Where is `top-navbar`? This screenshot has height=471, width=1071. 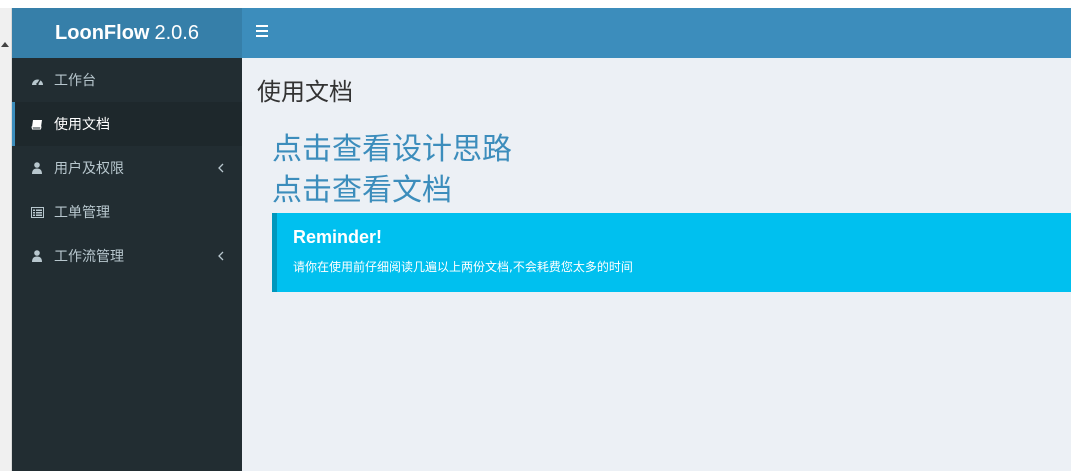 top-navbar is located at coordinates (656, 33).